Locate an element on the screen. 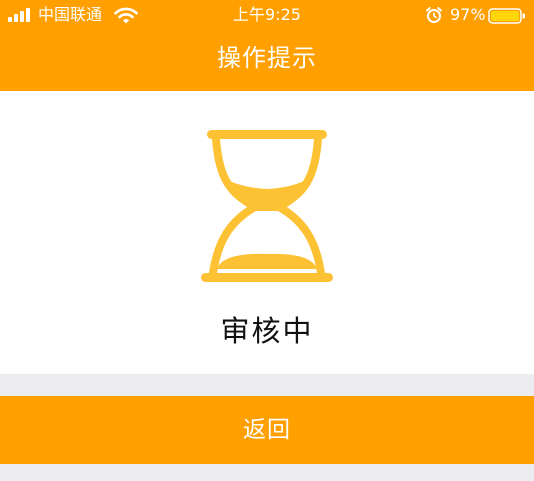 The width and height of the screenshot is (534, 481). battery-percentage: 97% is located at coordinates (468, 14).